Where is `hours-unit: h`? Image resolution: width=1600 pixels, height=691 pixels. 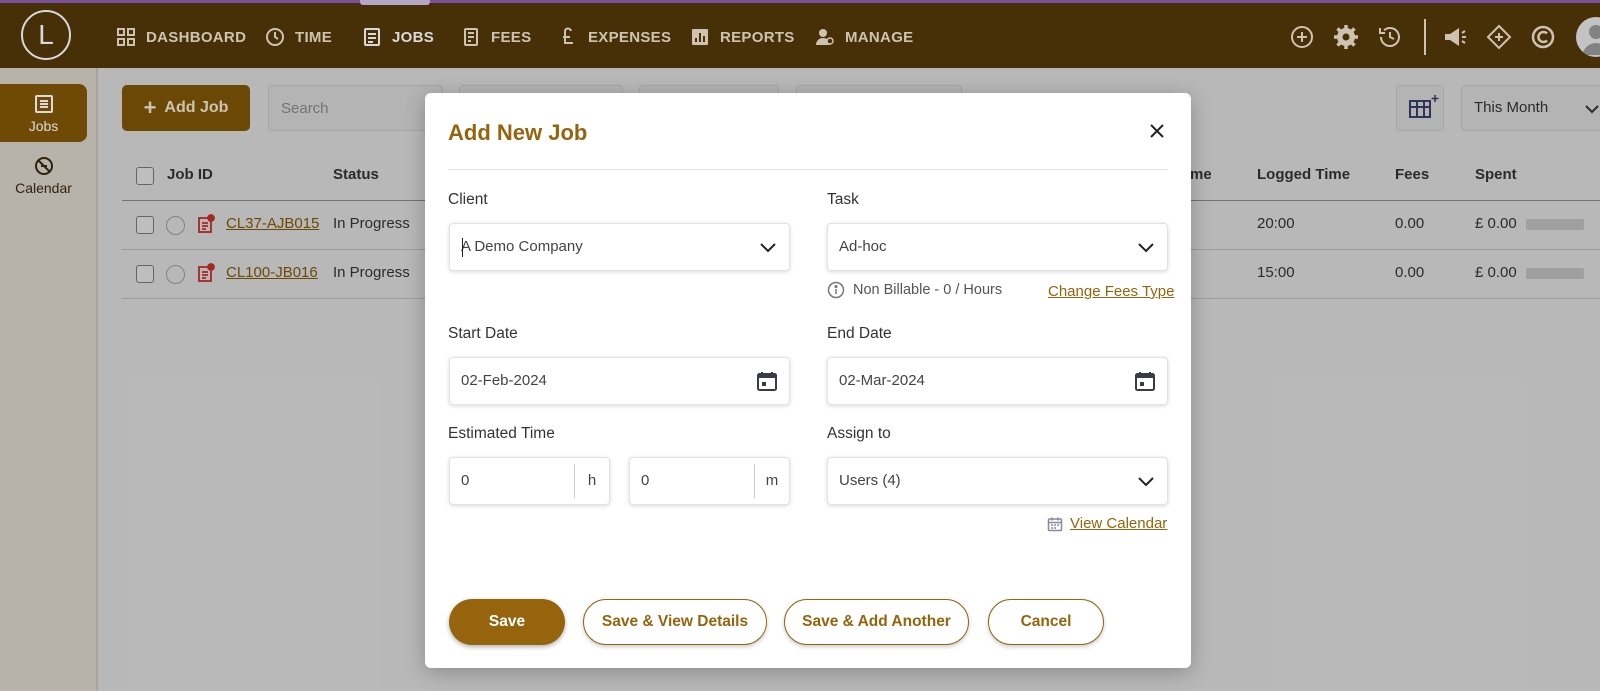
hours-unit: h is located at coordinates (591, 481).